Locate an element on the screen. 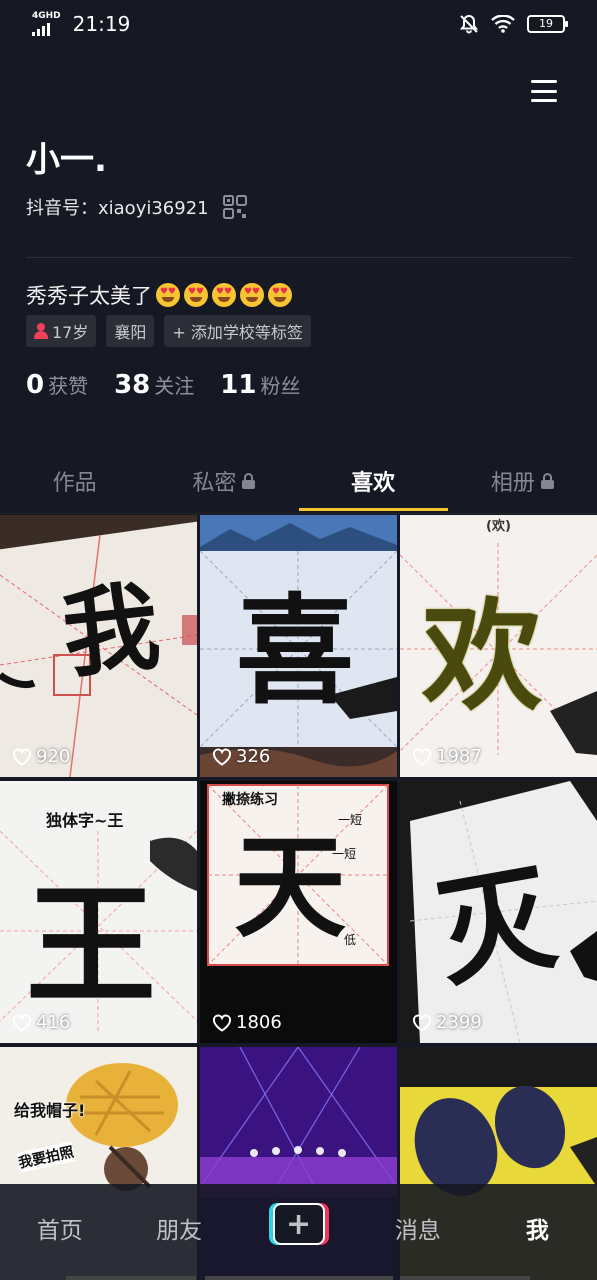  likes-count: 1806 is located at coordinates (259, 1022).